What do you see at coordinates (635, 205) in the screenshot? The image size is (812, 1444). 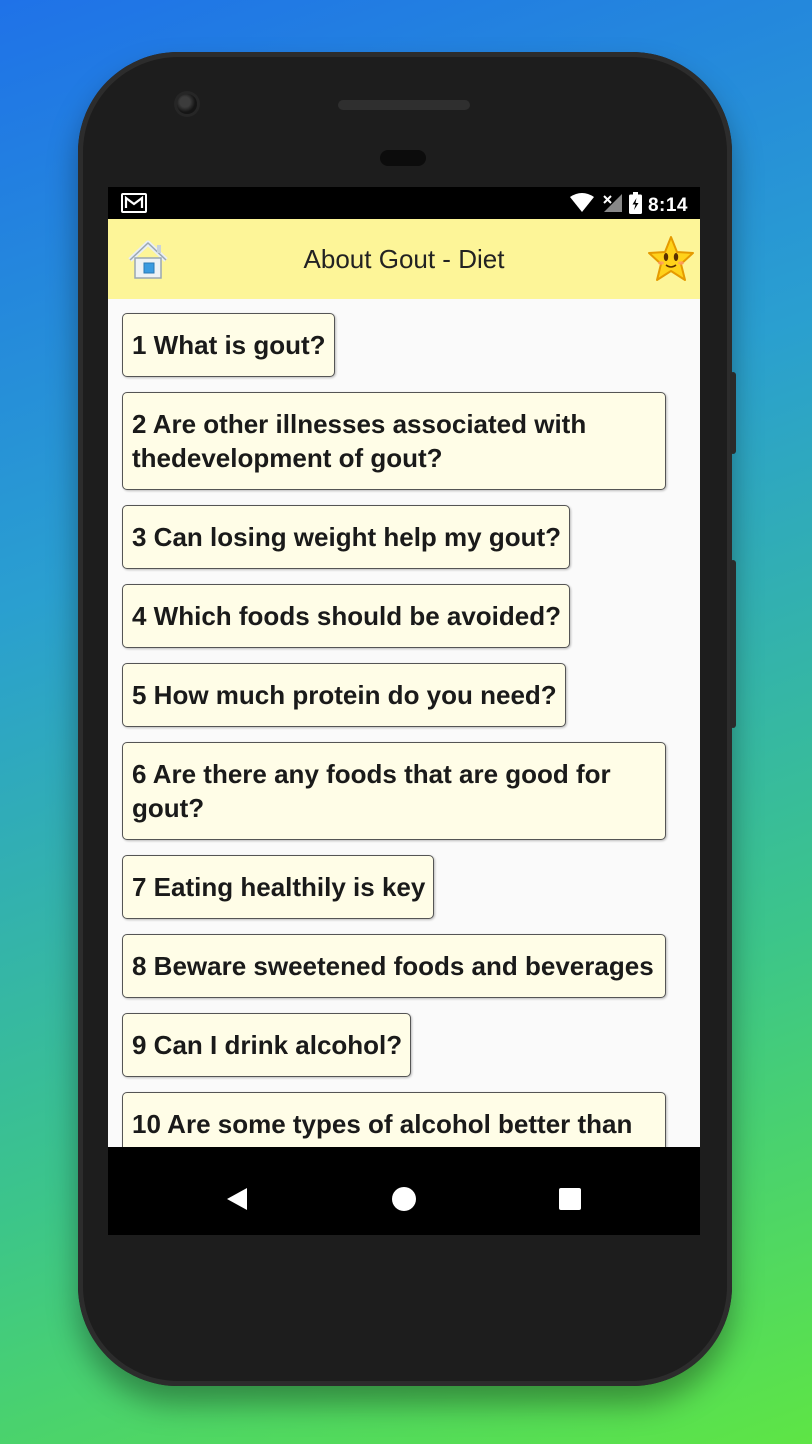 I see `battery-icon` at bounding box center [635, 205].